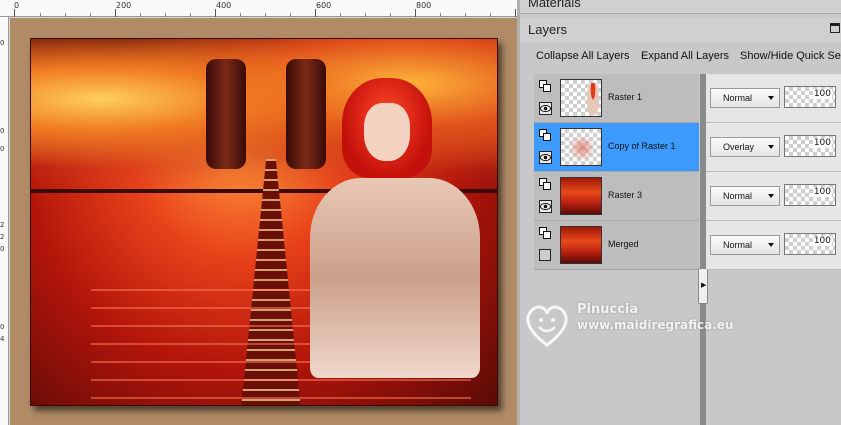 The image size is (841, 425). What do you see at coordinates (616, 98) in the screenshot?
I see `layer-row-raster-1: Raster 1` at bounding box center [616, 98].